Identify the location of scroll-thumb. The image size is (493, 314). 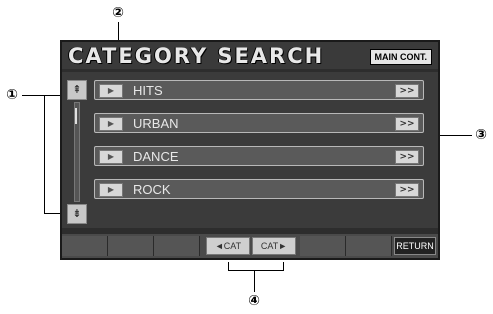
(76, 116).